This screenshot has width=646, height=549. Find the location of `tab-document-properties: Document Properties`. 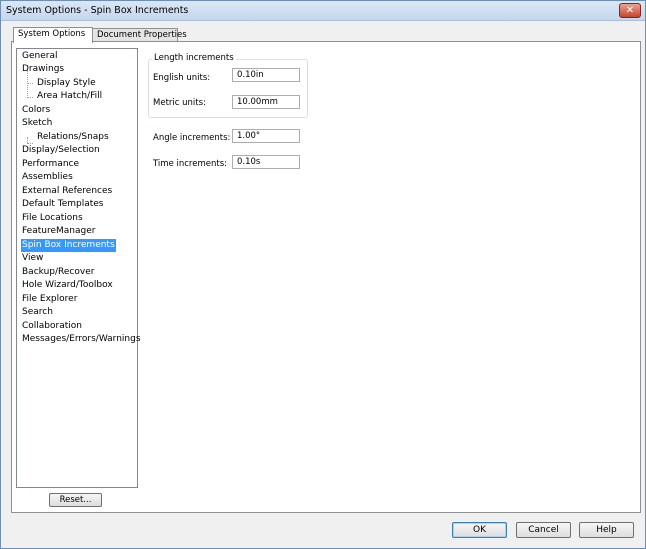

tab-document-properties: Document Properties is located at coordinates (139, 35).